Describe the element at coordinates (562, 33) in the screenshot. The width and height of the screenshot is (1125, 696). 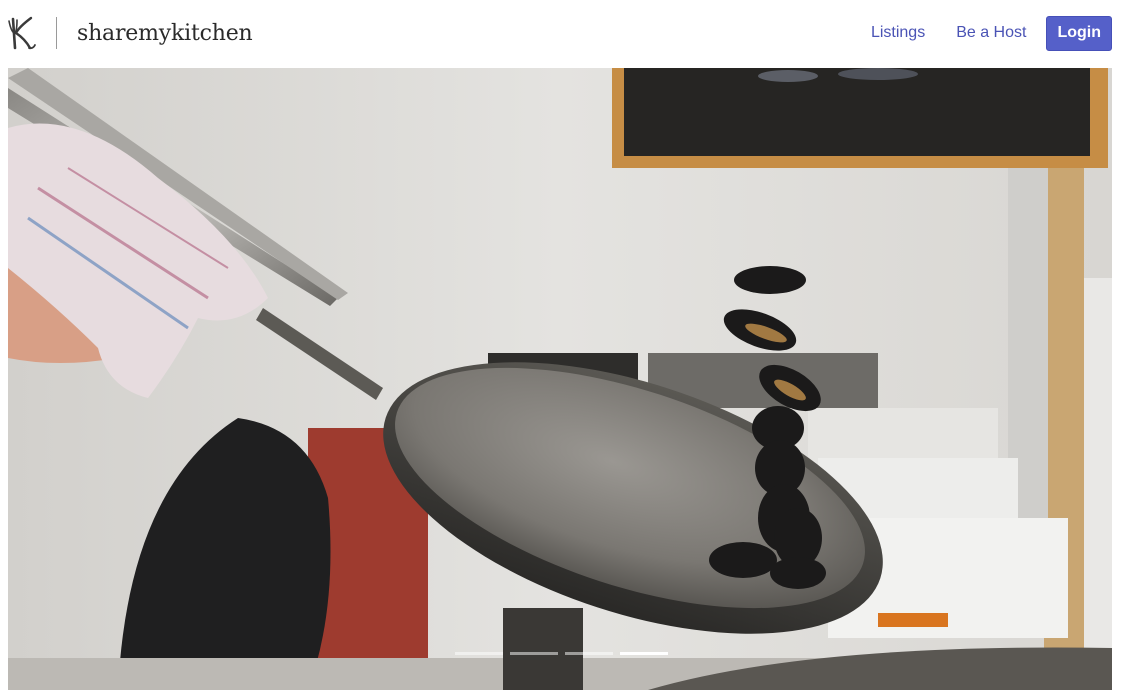
I see `top-navbar: sharemykitchen Listings Be a Host Login` at that location.